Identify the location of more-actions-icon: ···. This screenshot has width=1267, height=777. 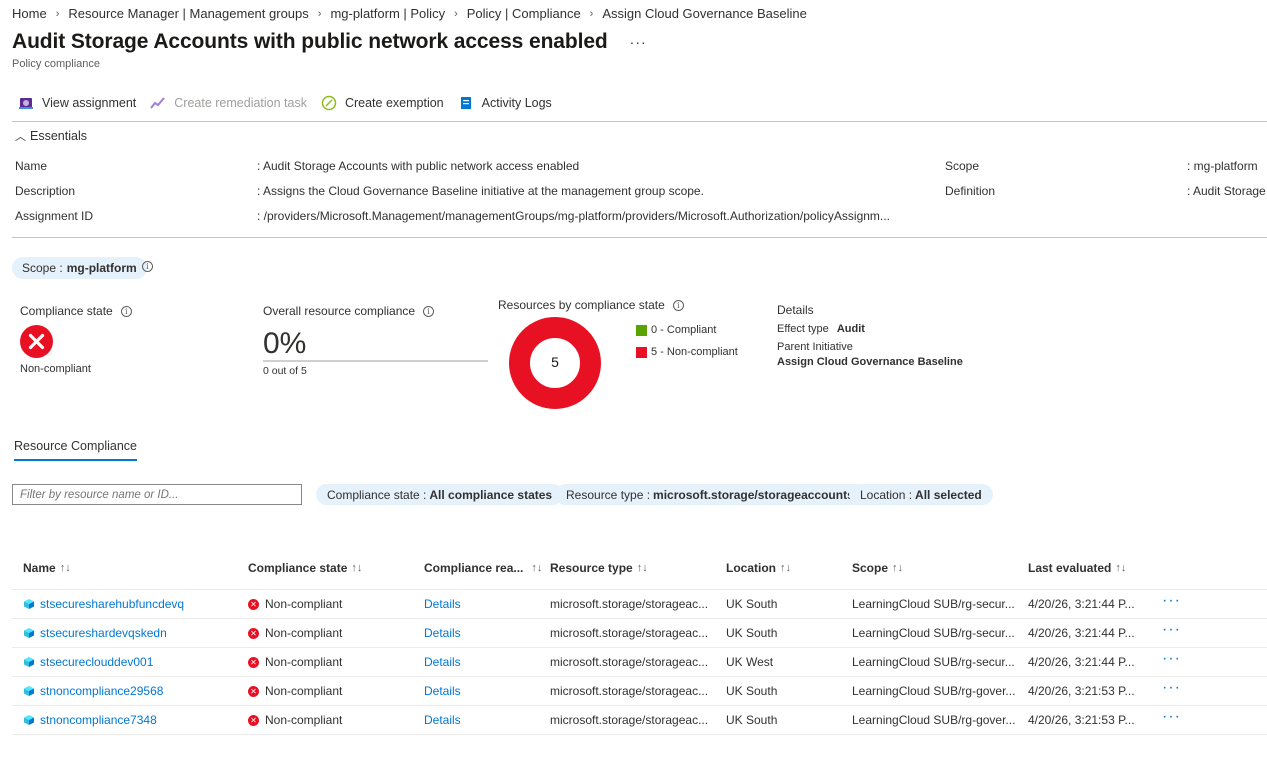
(638, 42).